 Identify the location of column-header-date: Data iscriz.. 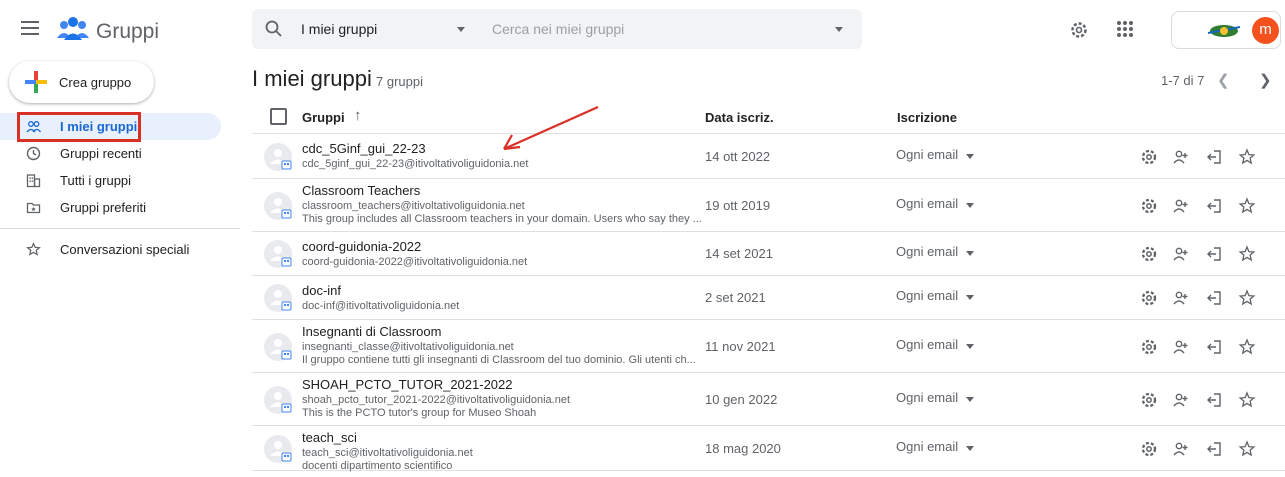
(739, 117).